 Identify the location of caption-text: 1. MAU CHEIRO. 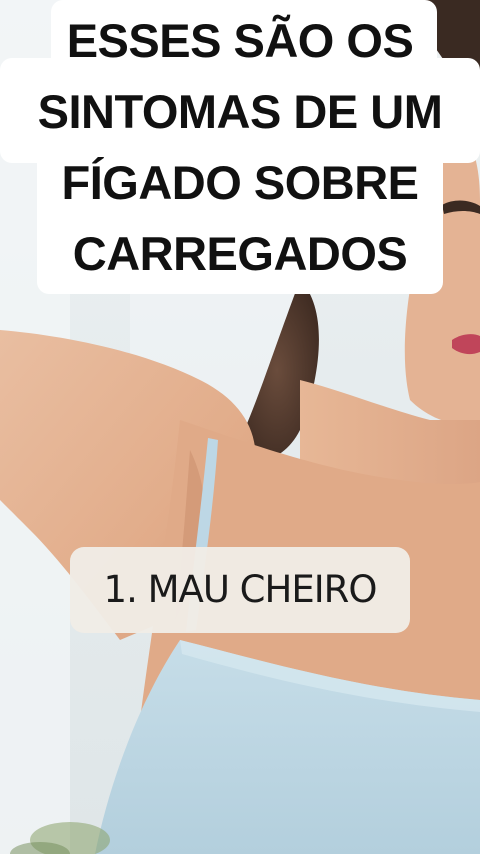
(240, 589).